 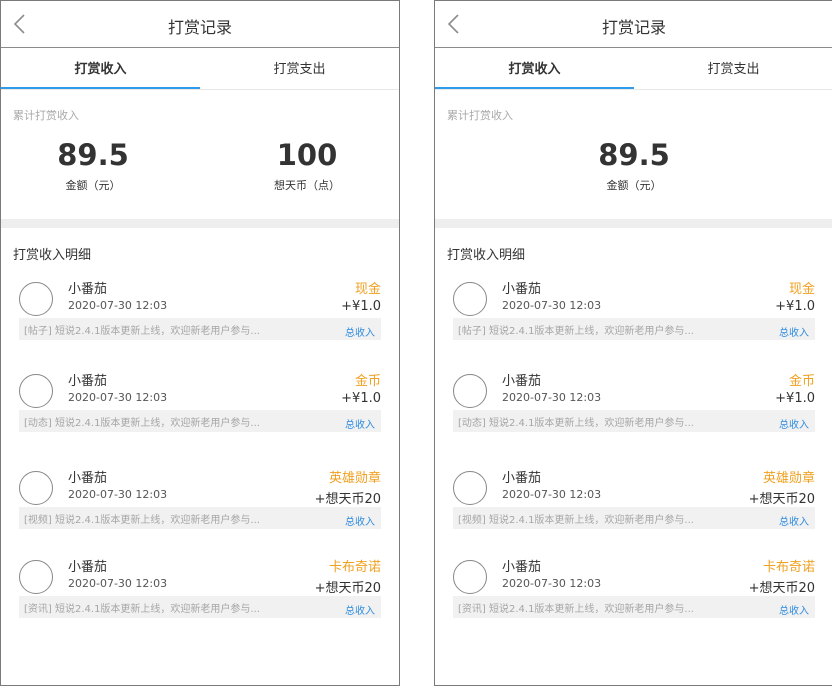 I want to click on stat-coins-label: 想天币（点）, so click(x=307, y=185).